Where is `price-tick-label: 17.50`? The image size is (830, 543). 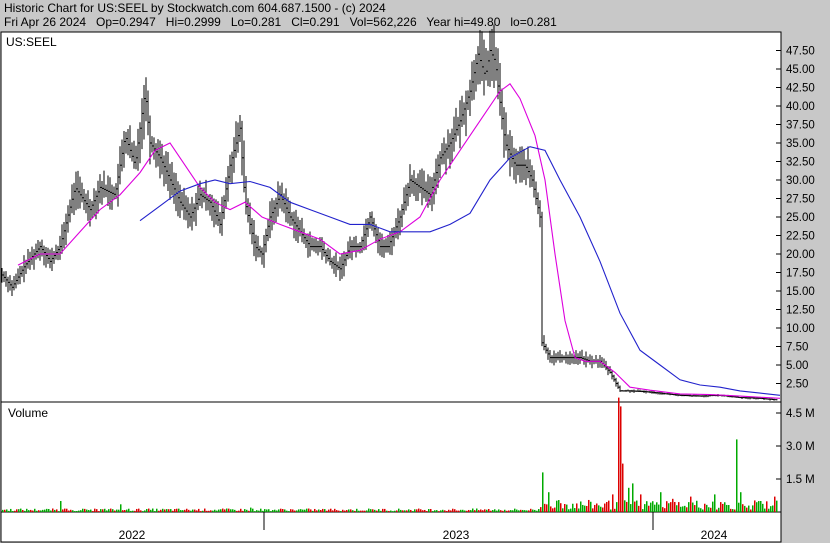
price-tick-label: 17.50 is located at coordinates (800, 274).